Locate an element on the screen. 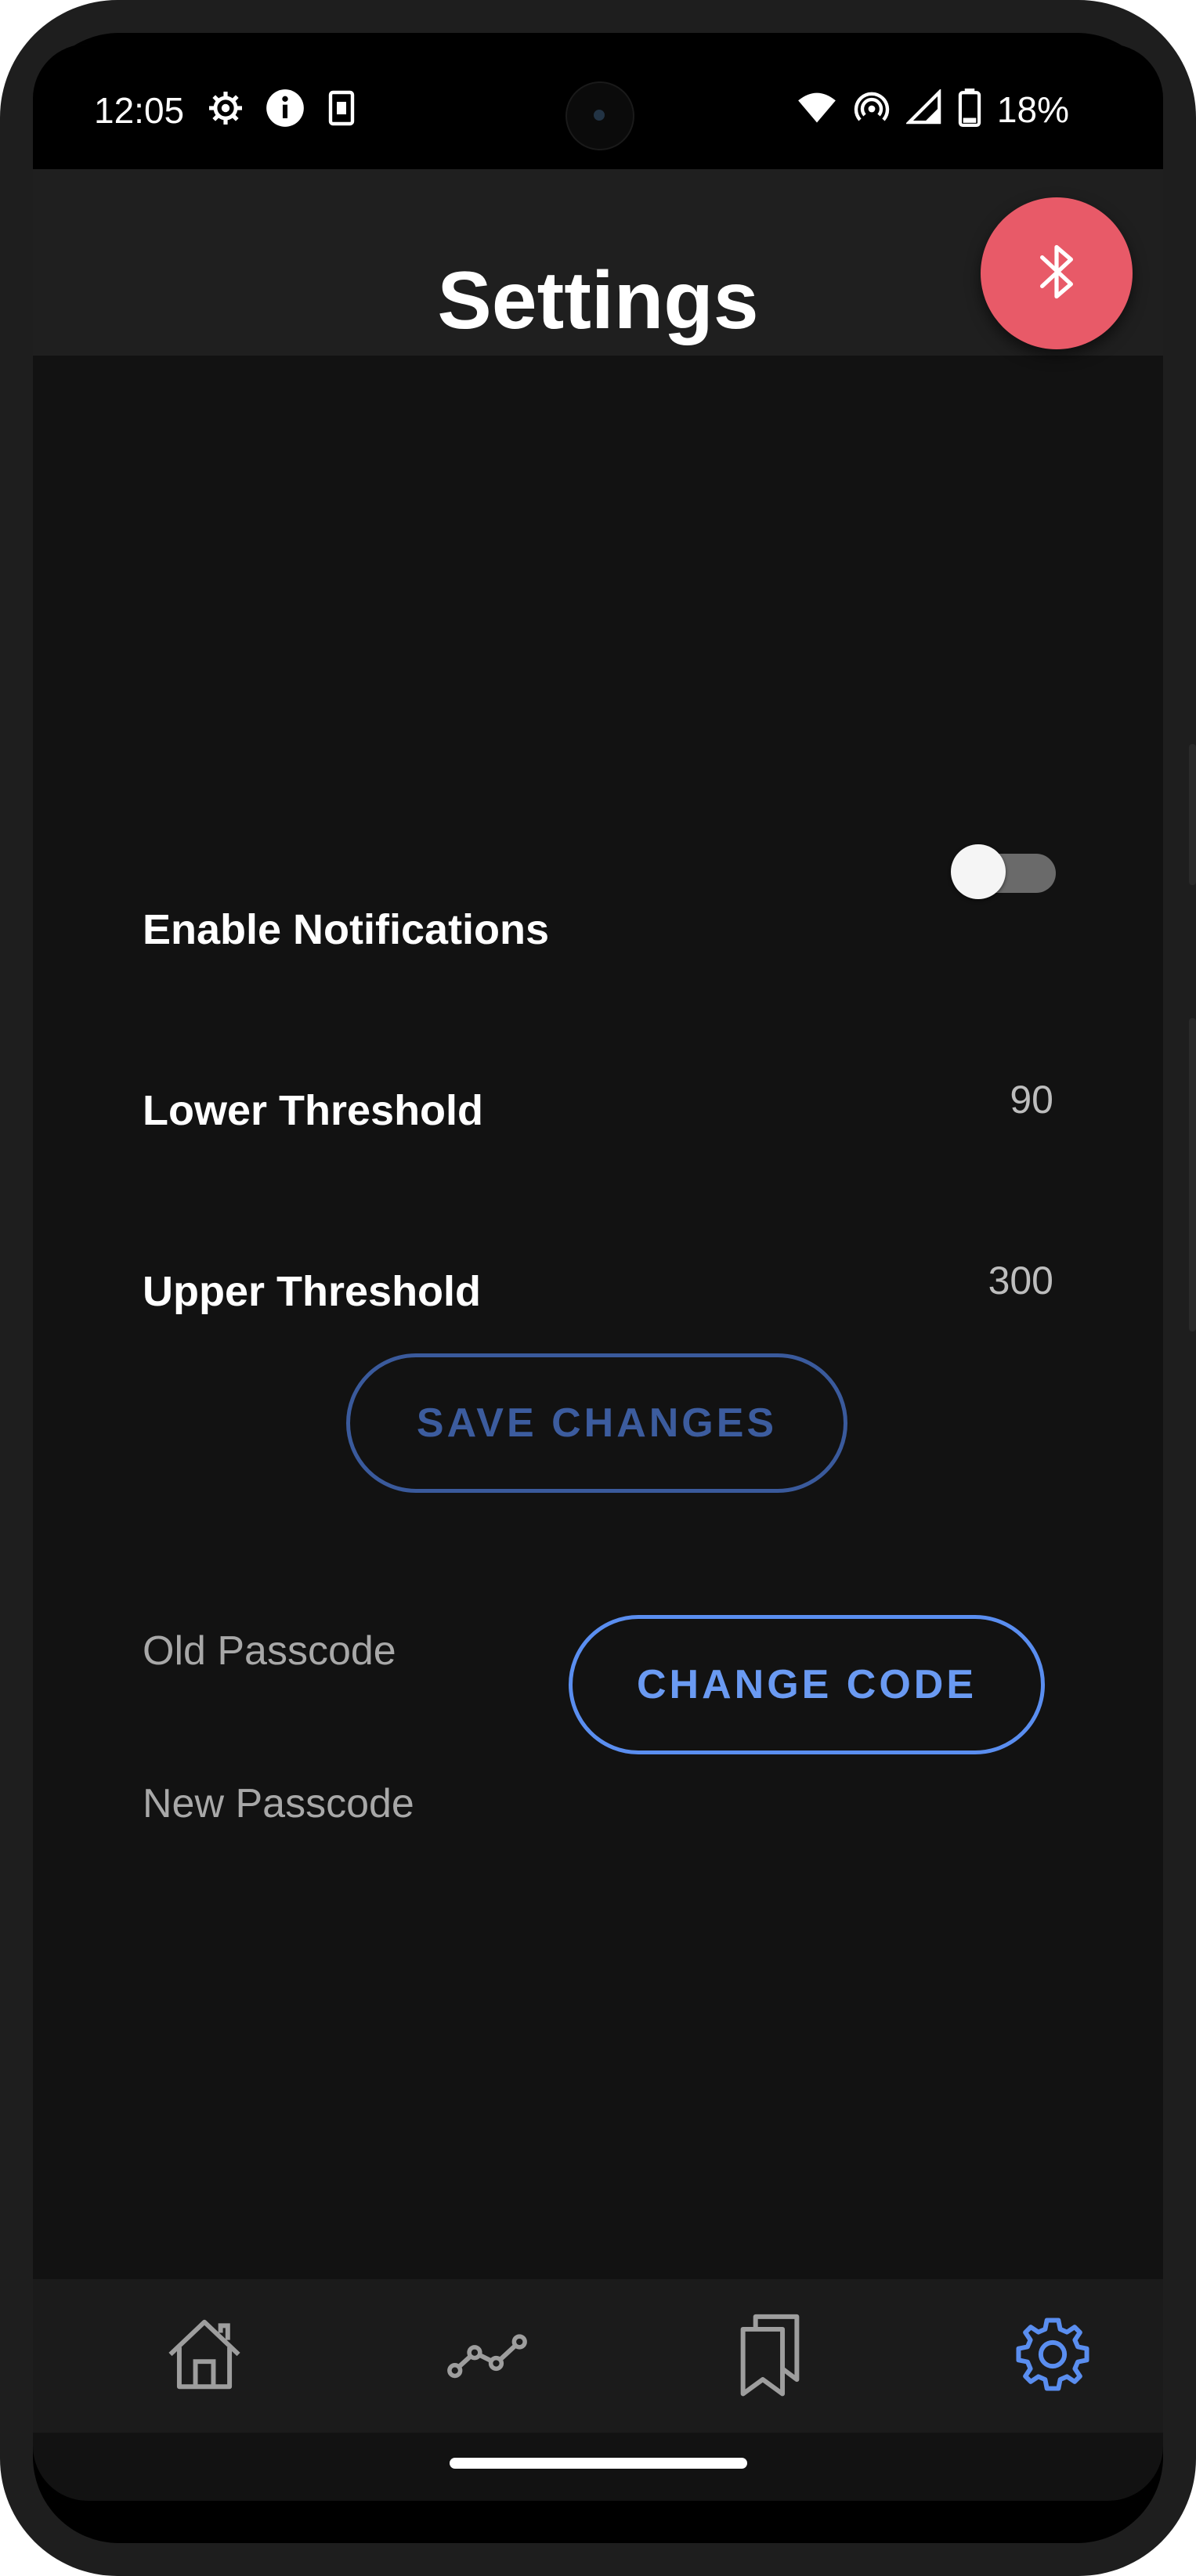 The image size is (1196, 2576). status-bar: 12:05 18% is located at coordinates (598, 106).